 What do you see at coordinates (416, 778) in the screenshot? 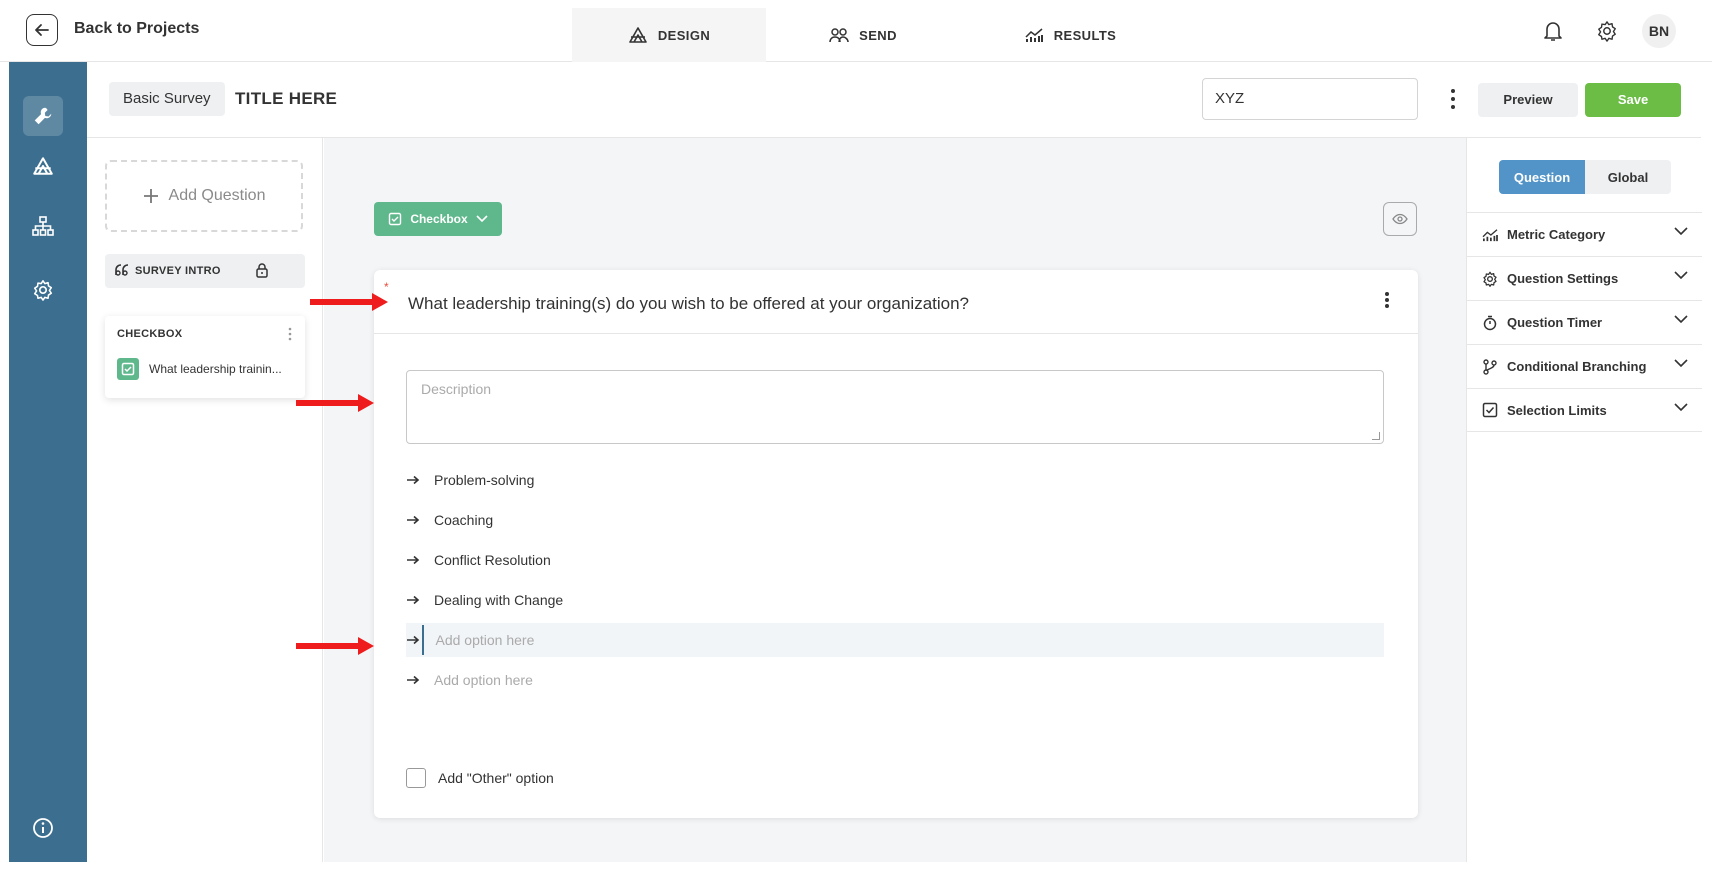
I see `checkbox-box` at bounding box center [416, 778].